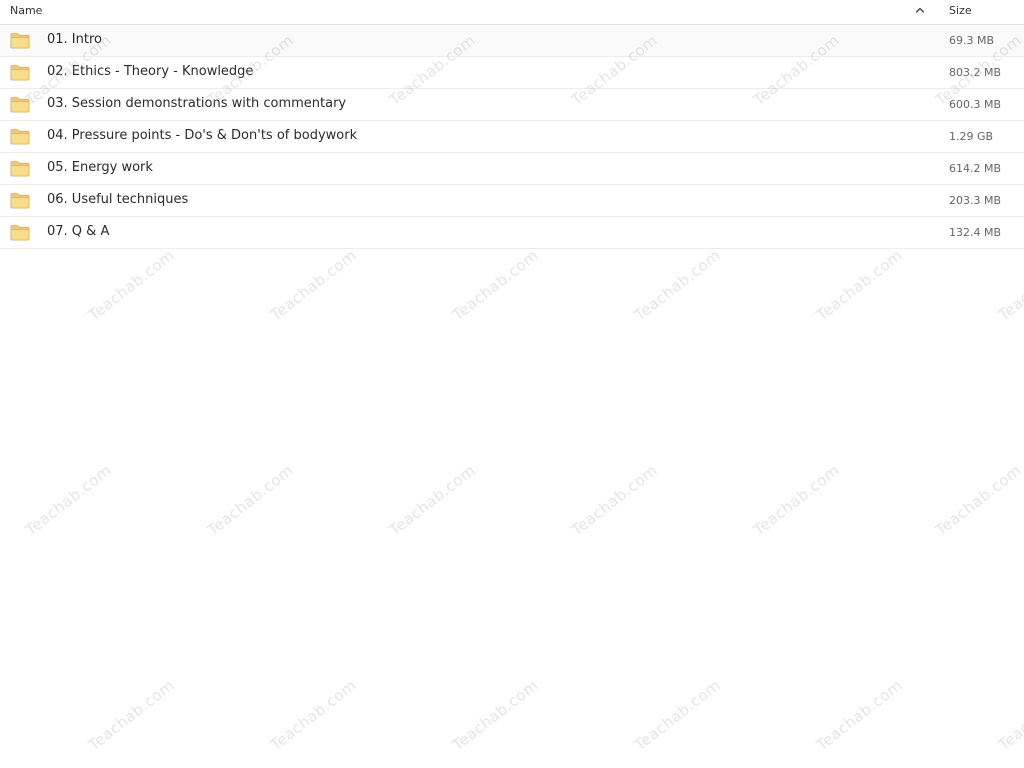 This screenshot has width=1024, height=768. What do you see at coordinates (512, 201) in the screenshot?
I see `list-item: 06. Useful techniques 203.3 MB` at bounding box center [512, 201].